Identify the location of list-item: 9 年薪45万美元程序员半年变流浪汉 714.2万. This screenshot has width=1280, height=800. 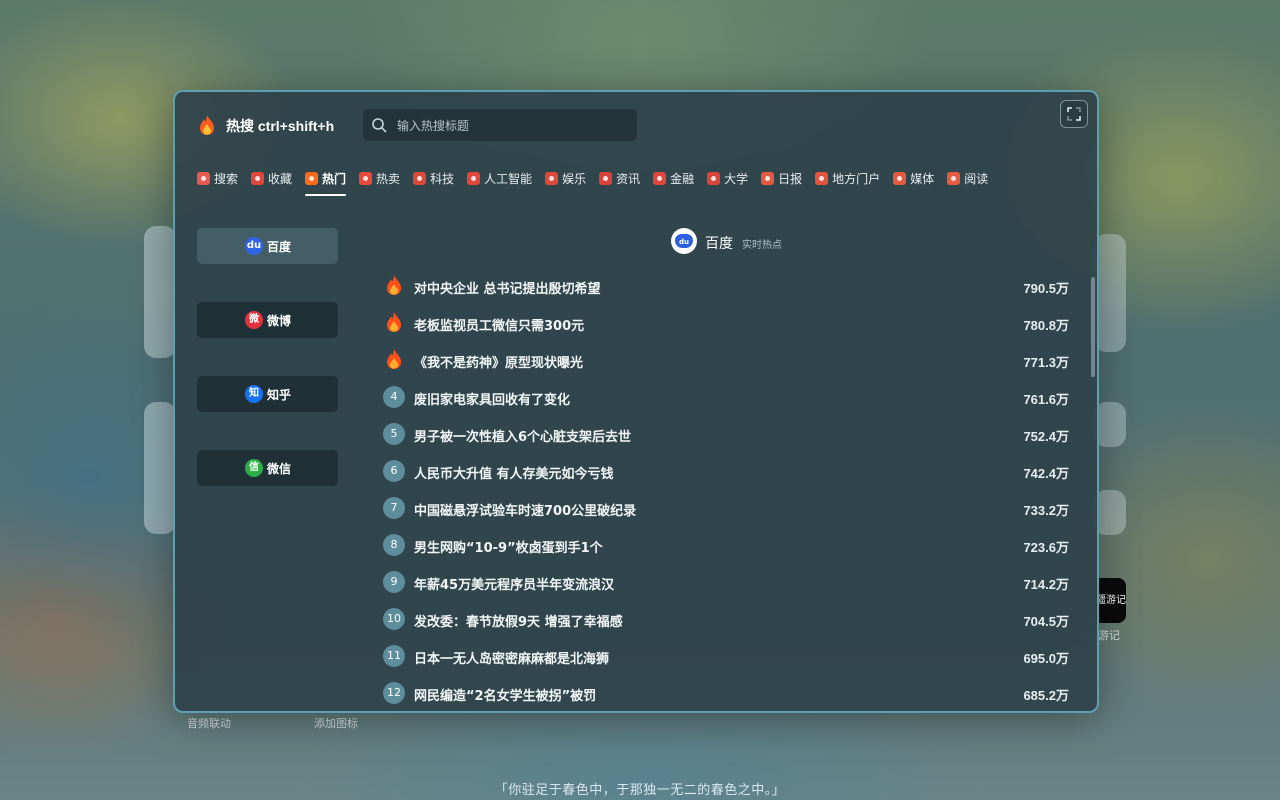
(726, 582).